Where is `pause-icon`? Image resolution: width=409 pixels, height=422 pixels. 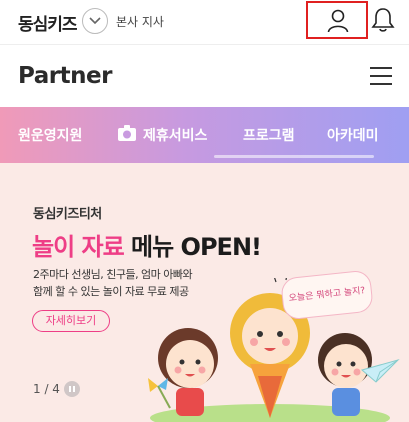 pause-icon is located at coordinates (72, 389).